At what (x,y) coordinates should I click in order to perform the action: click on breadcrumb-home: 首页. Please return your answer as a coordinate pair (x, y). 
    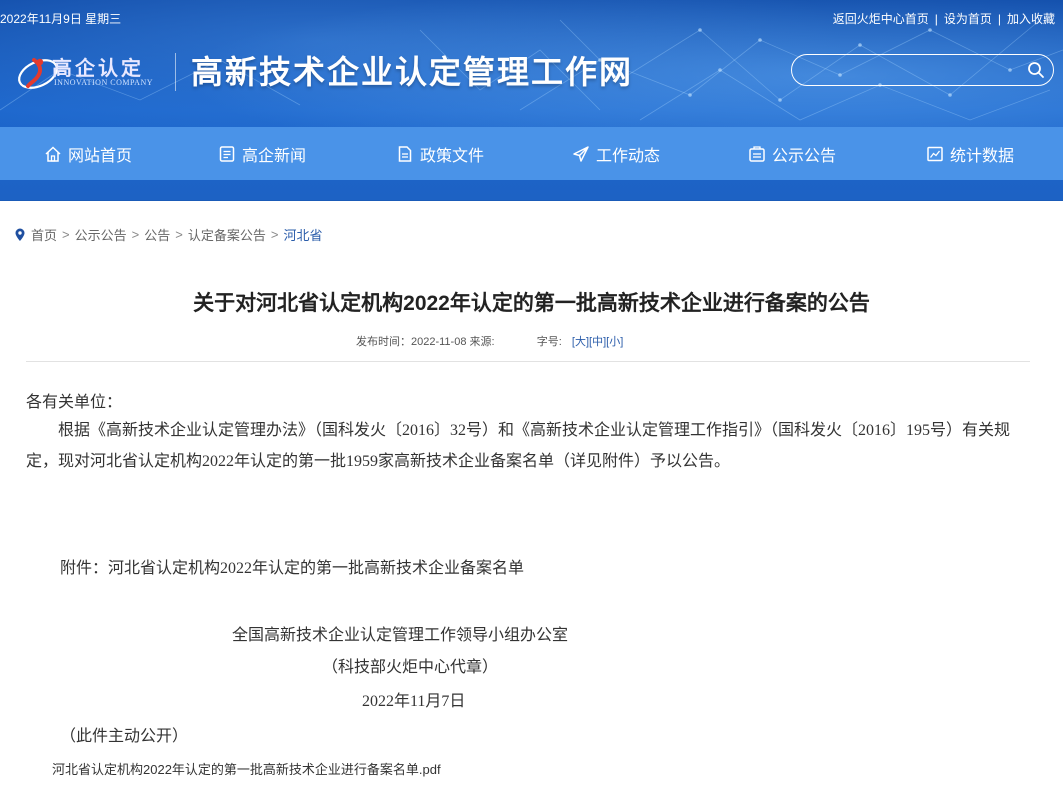
    Looking at the image, I should click on (44, 234).